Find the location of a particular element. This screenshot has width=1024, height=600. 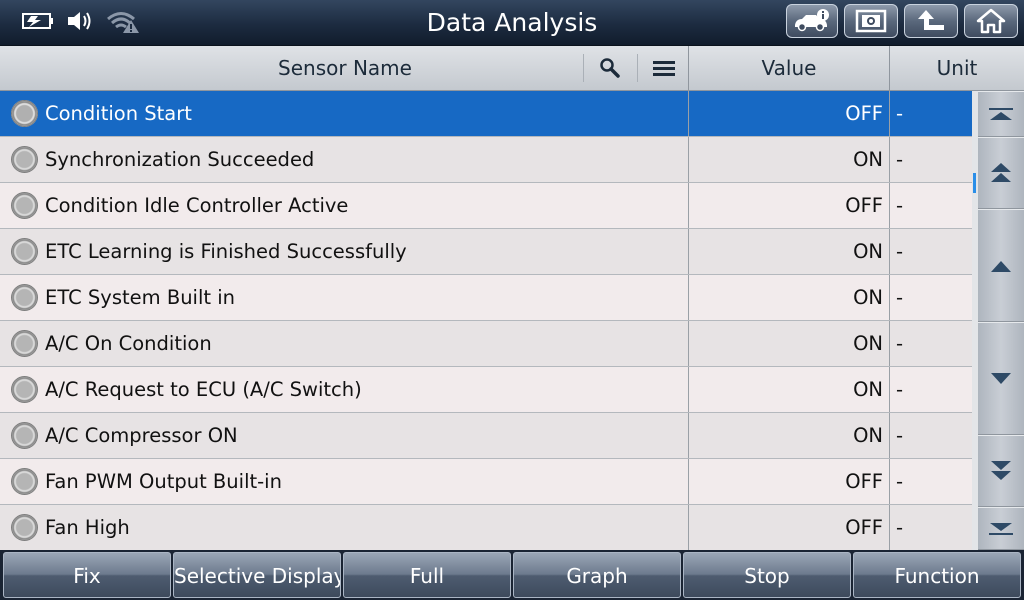

status-icons is located at coordinates (81, 21).